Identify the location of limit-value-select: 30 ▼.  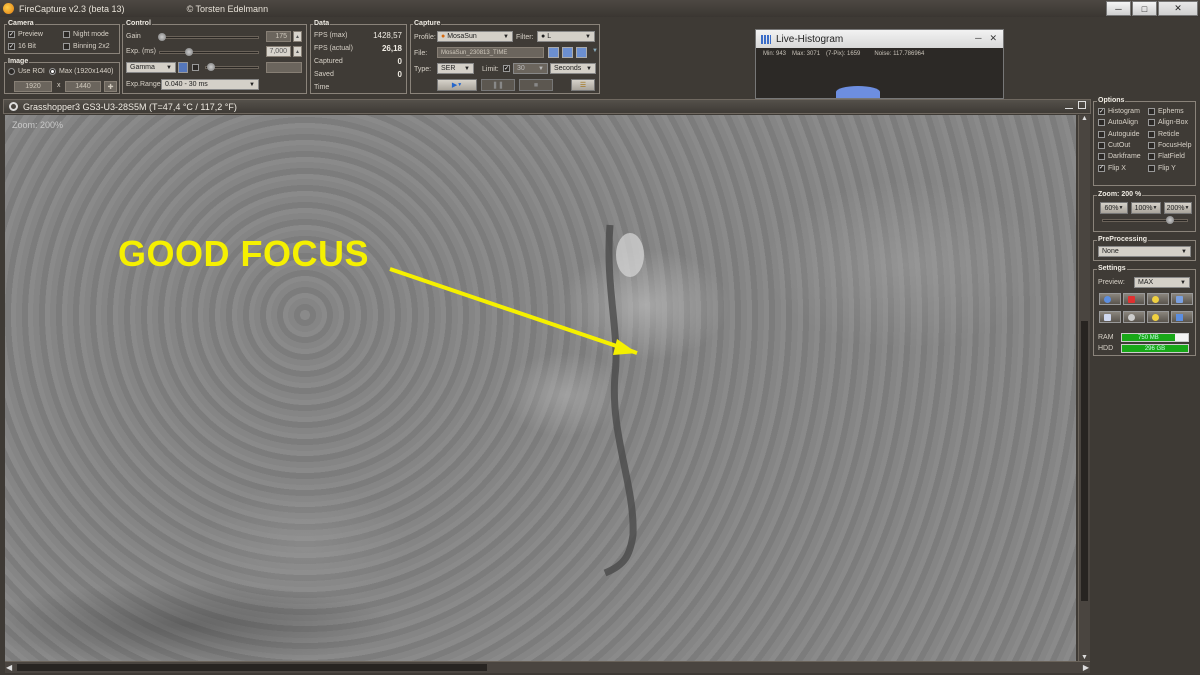
(530, 68).